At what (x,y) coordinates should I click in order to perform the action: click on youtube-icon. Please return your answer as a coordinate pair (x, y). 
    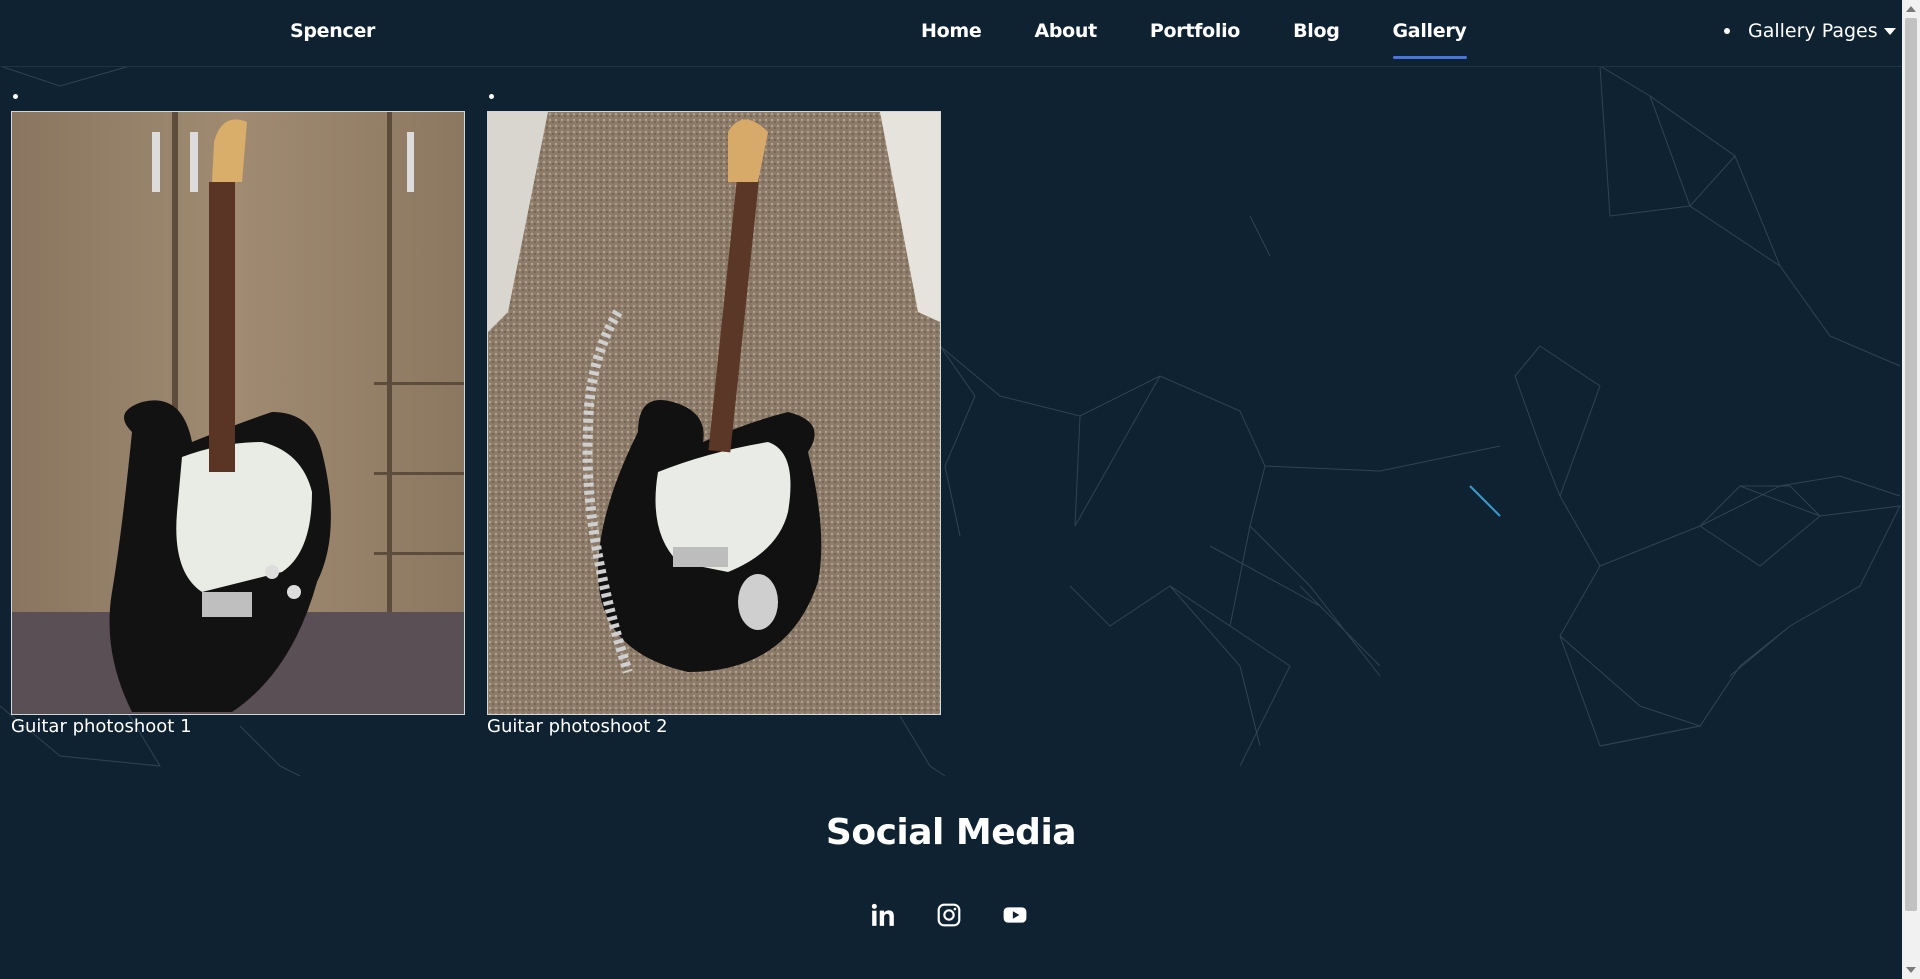
    Looking at the image, I should click on (1015, 915).